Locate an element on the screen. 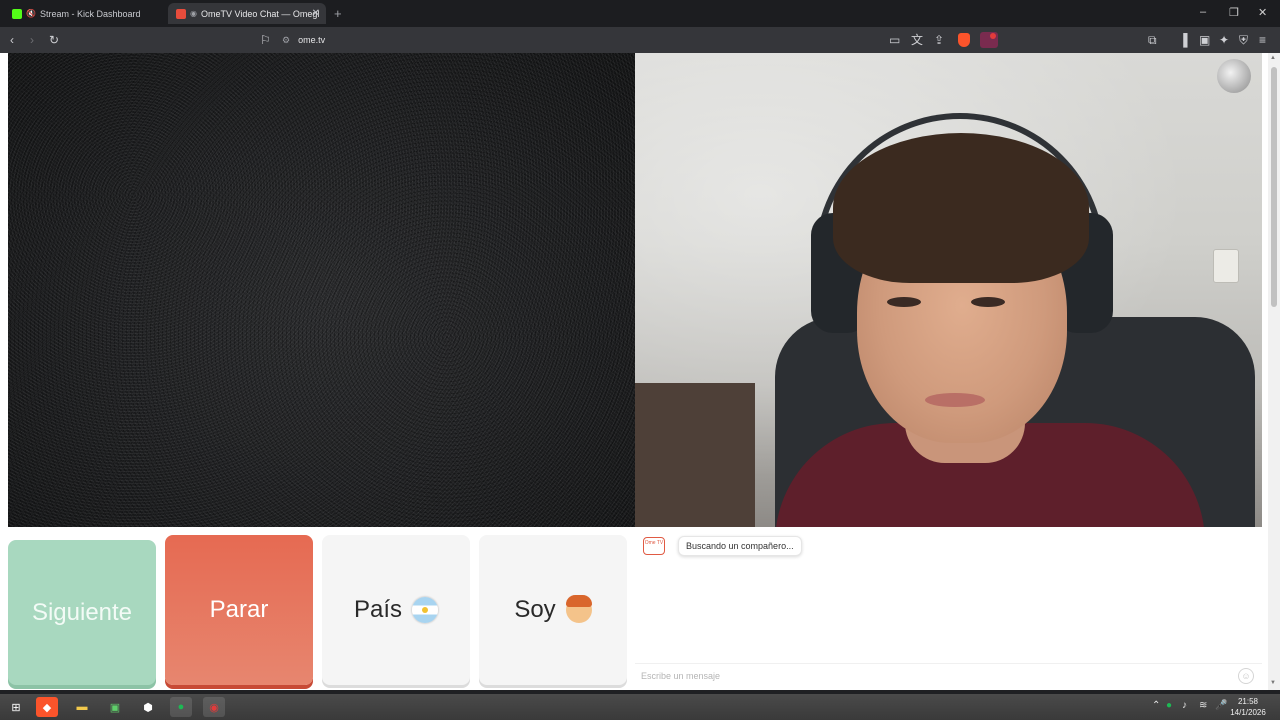 This screenshot has width=1280, height=720. country-button-label: País is located at coordinates (378, 609).